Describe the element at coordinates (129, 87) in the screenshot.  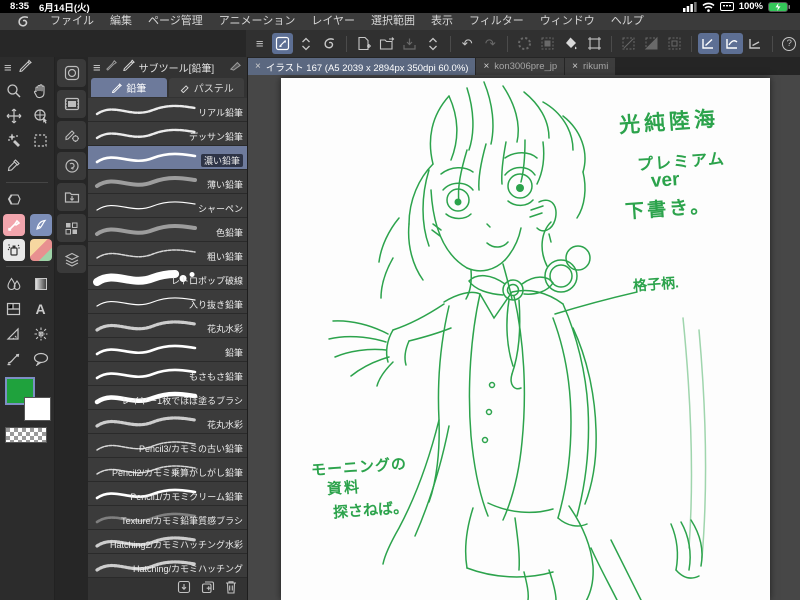
I see `subtool-tab-pencil: 鉛筆` at that location.